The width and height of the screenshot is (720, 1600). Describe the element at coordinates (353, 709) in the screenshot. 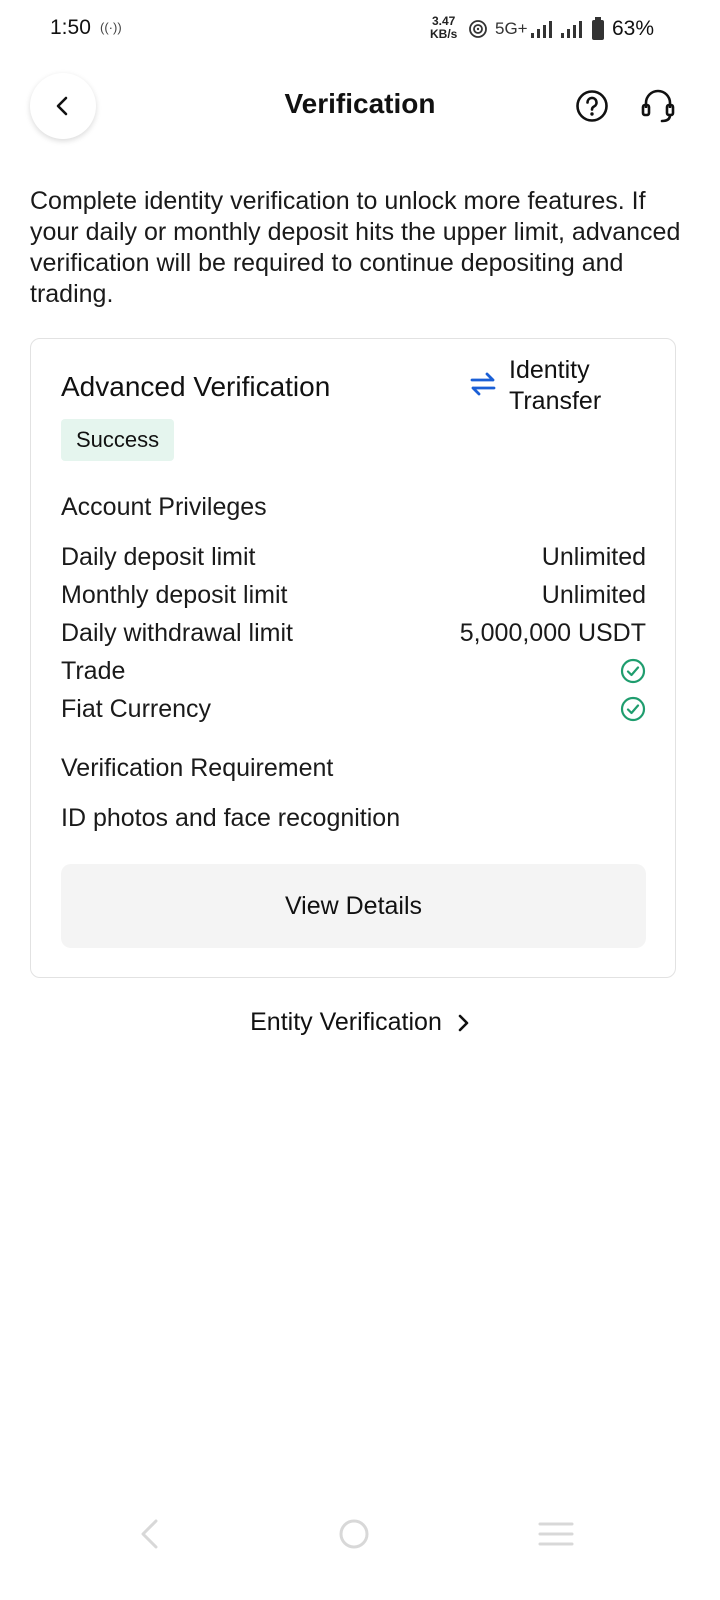

I see `privilege-row: Fiat Currency` at that location.